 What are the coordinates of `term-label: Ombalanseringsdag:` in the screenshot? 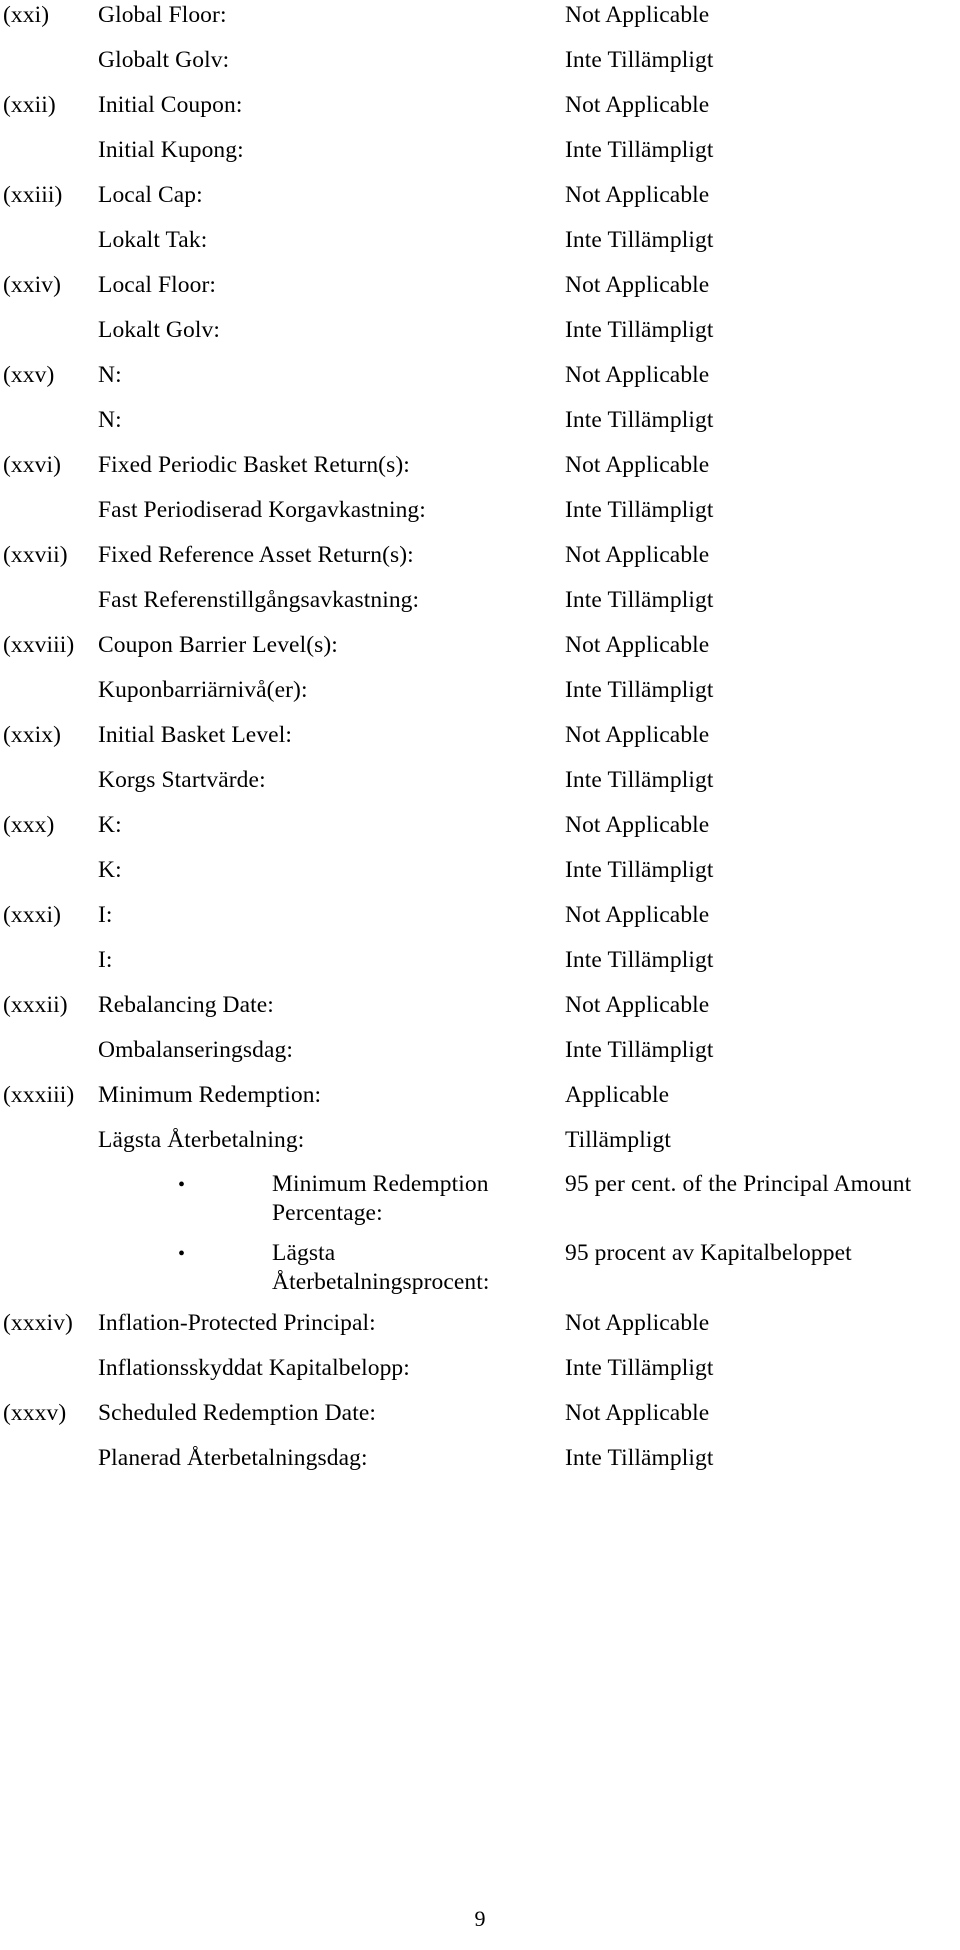 It's located at (195, 1050).